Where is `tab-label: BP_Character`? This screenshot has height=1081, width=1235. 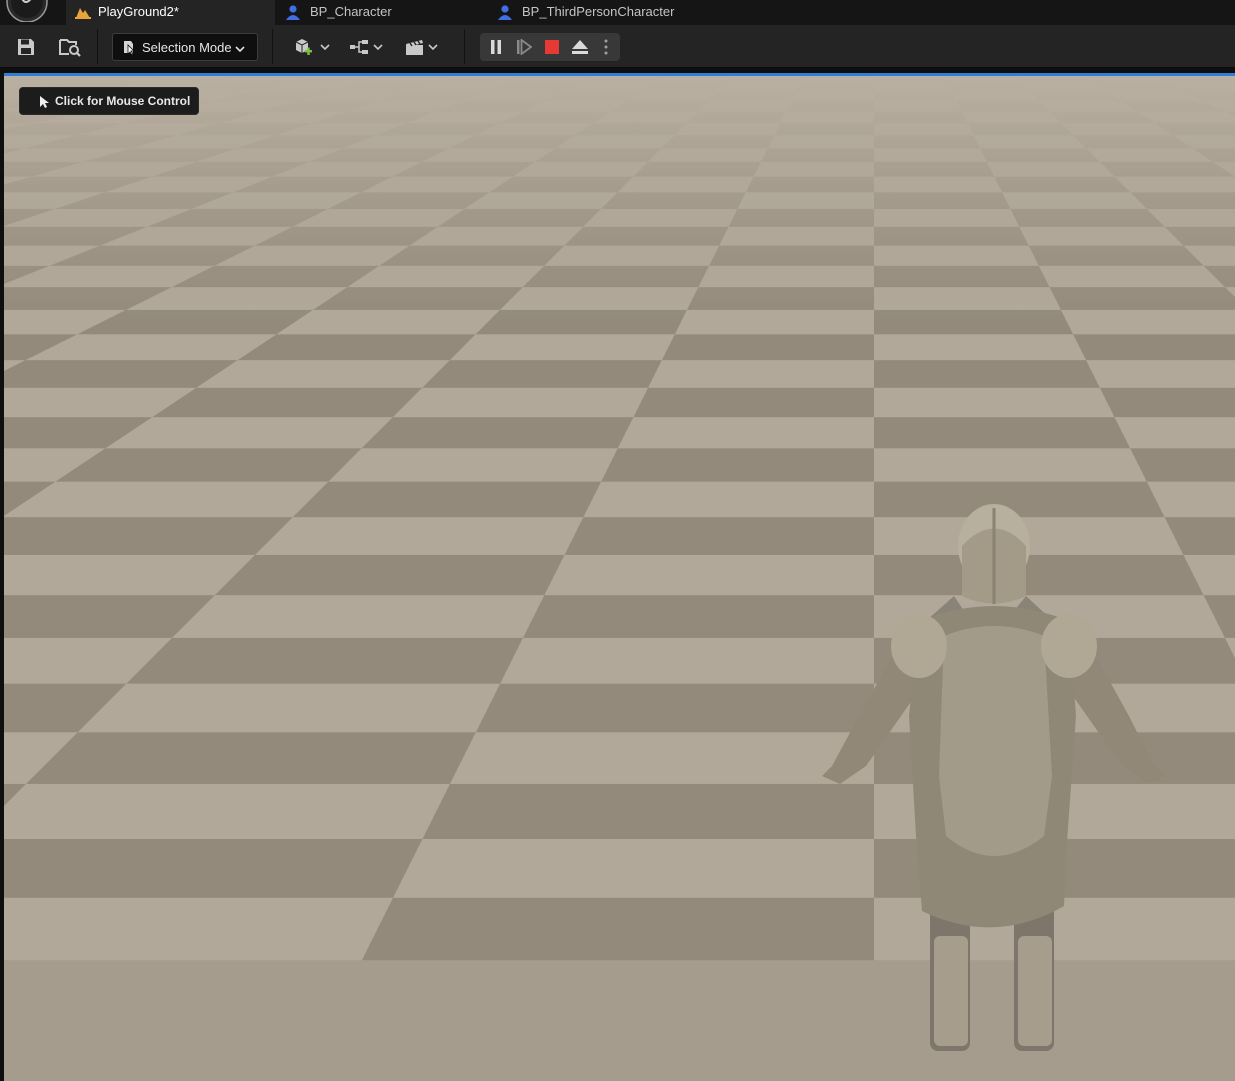
tab-label: BP_Character is located at coordinates (351, 11).